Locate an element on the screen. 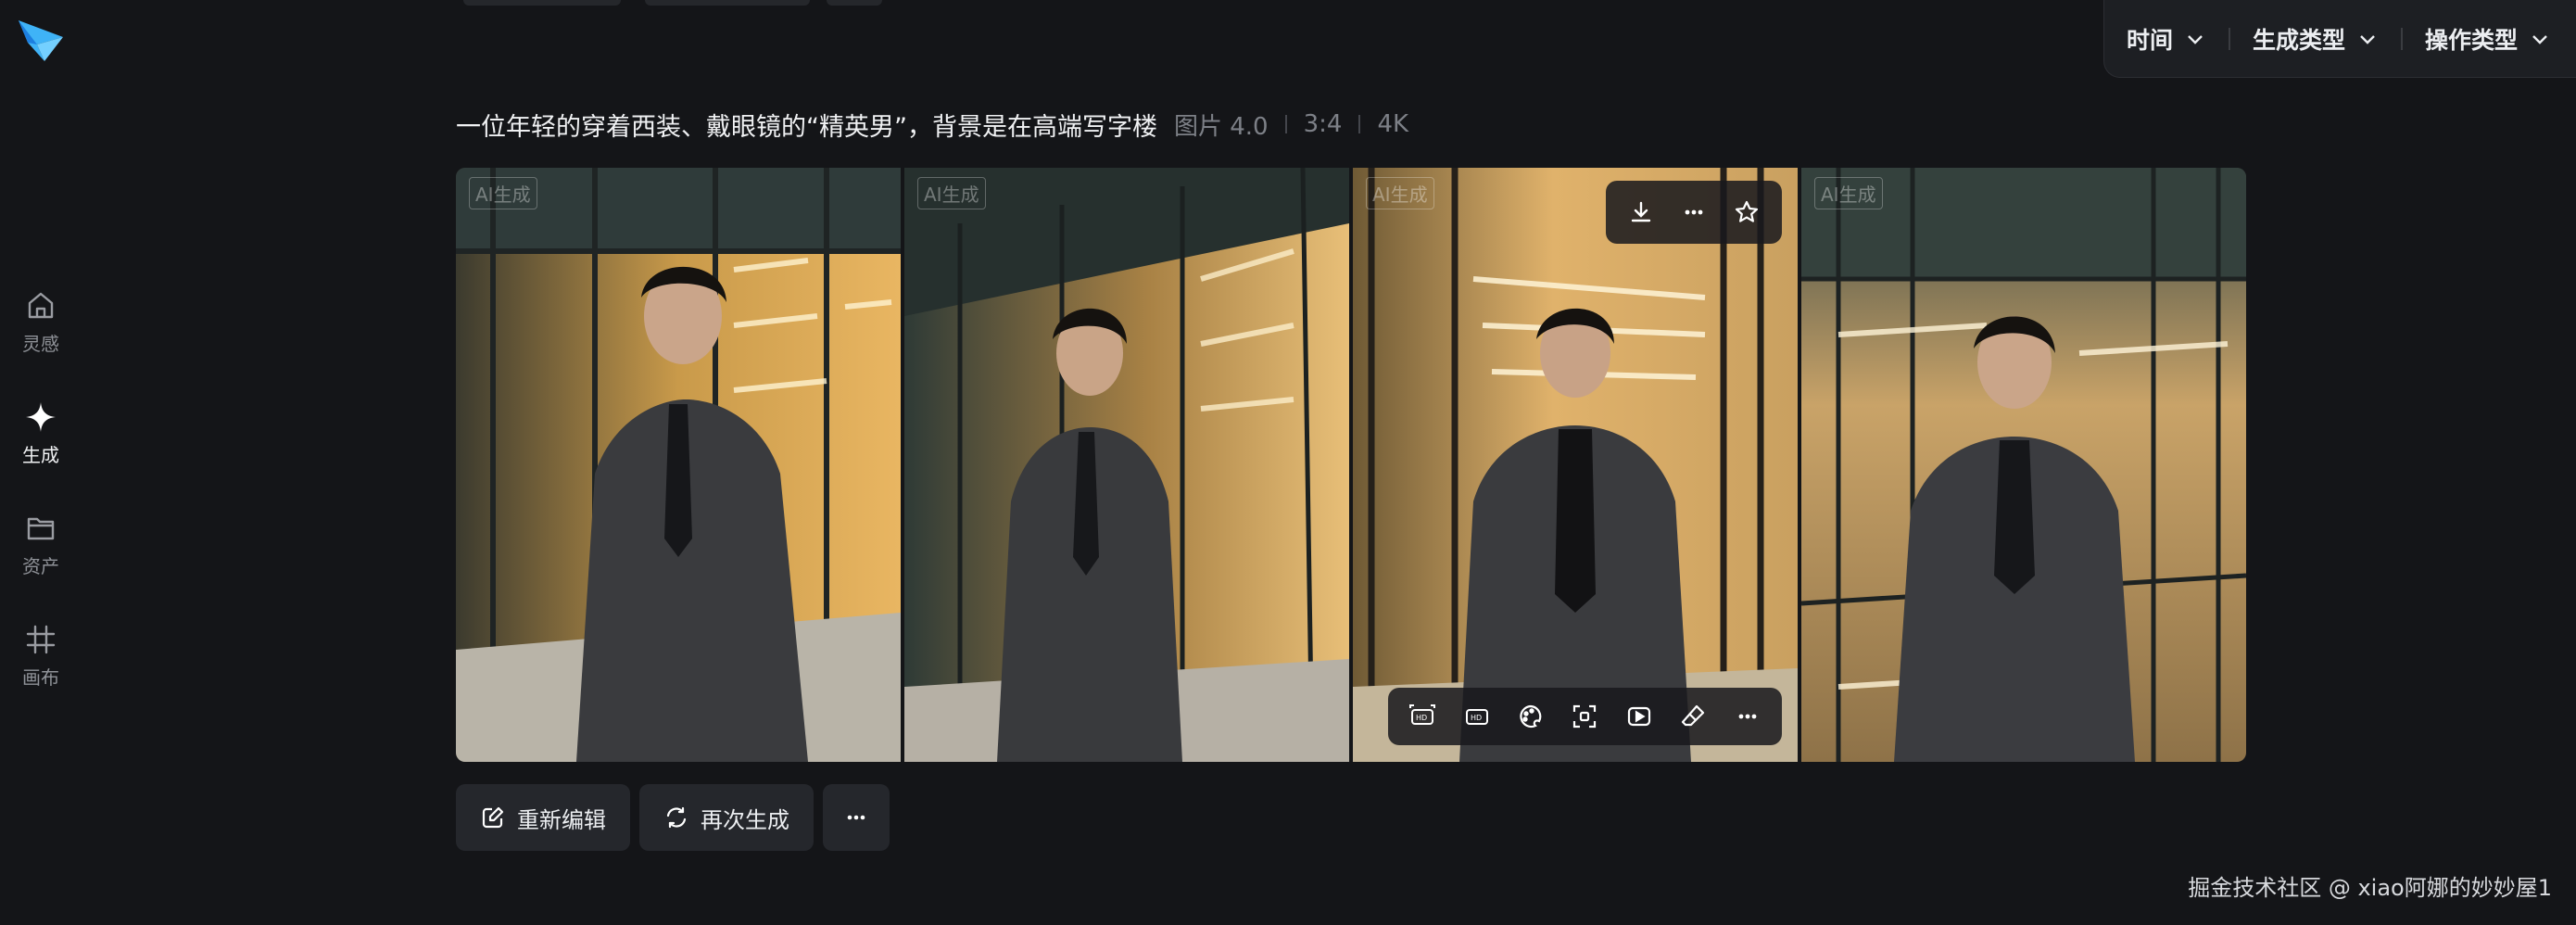 Image resolution: width=2576 pixels, height=925 pixels. regenerate-button: 再次生成 is located at coordinates (727, 818).